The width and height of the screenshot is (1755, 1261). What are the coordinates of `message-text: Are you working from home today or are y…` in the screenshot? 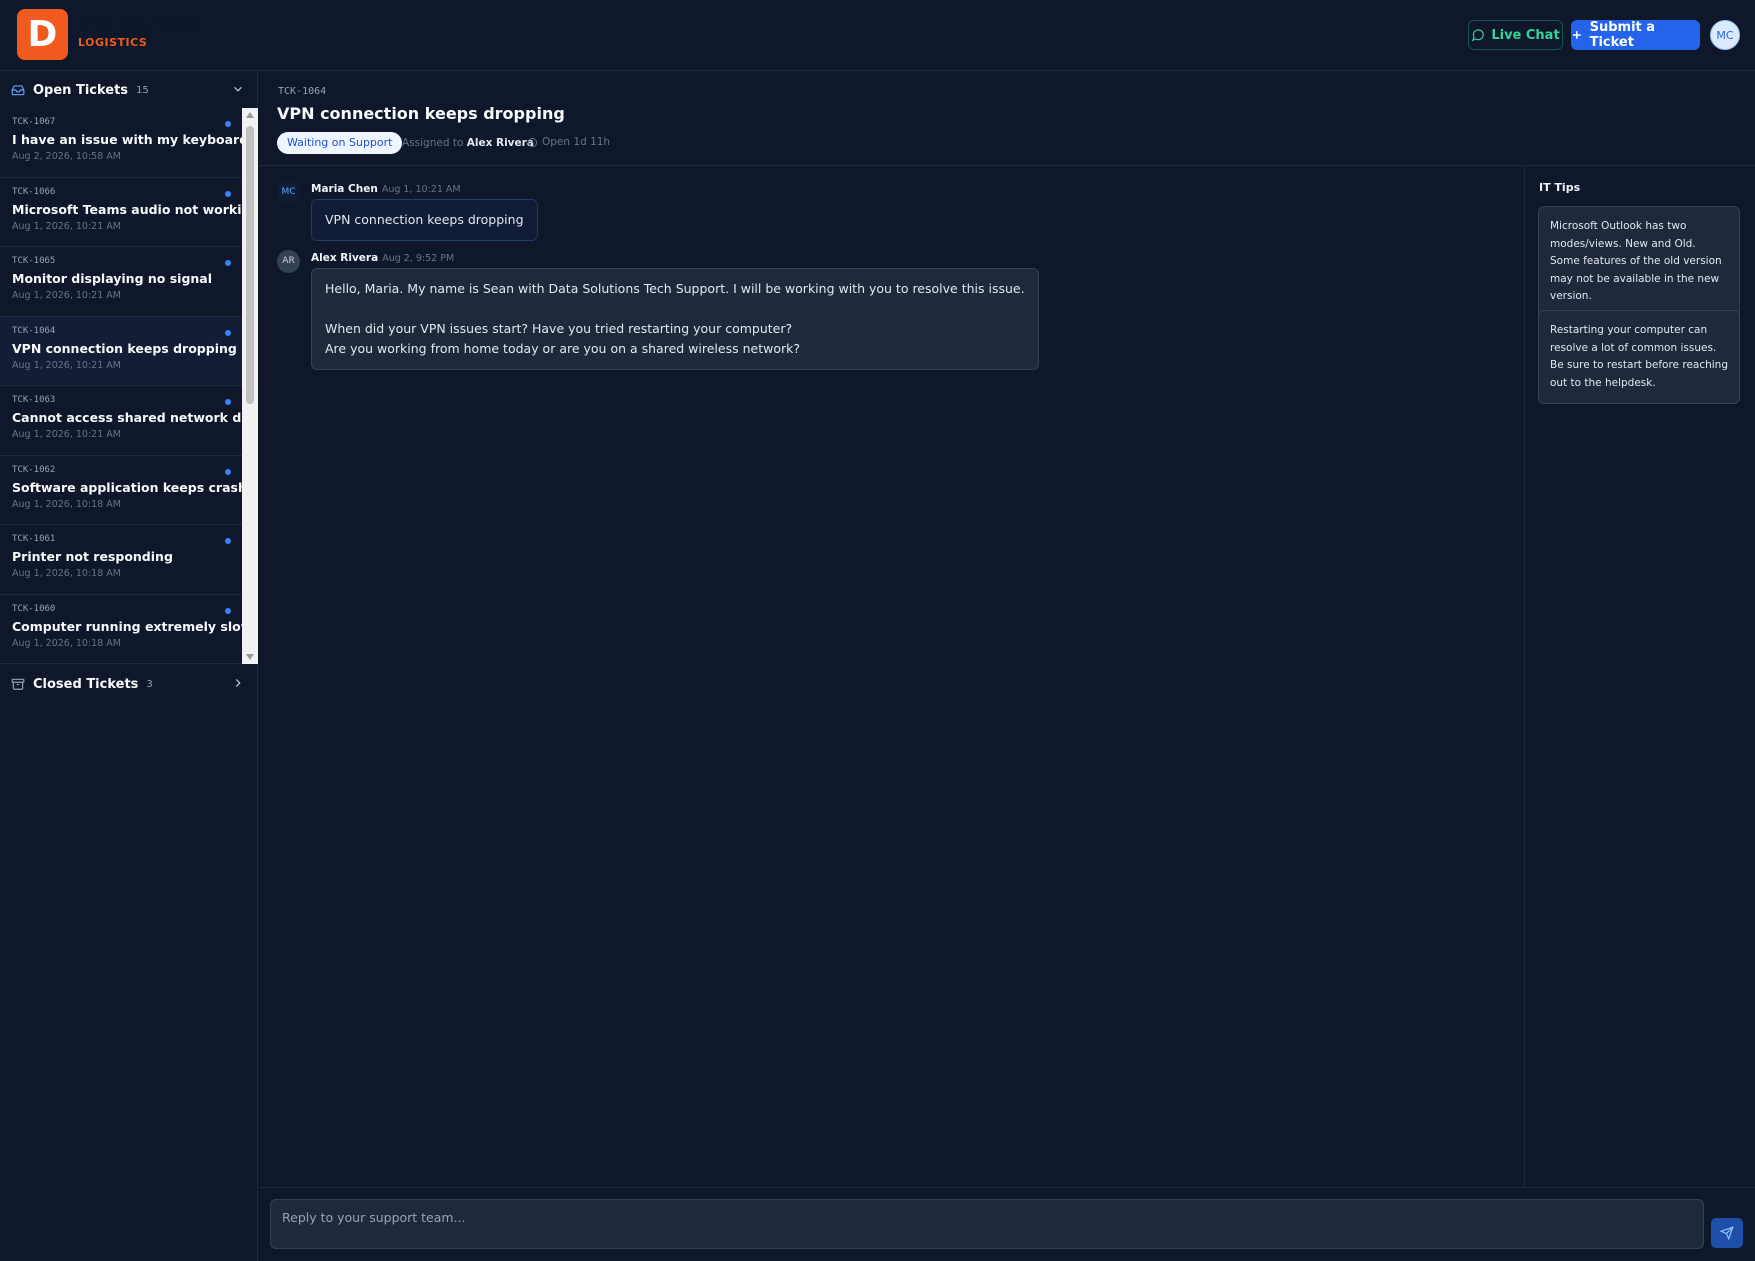 It's located at (562, 348).